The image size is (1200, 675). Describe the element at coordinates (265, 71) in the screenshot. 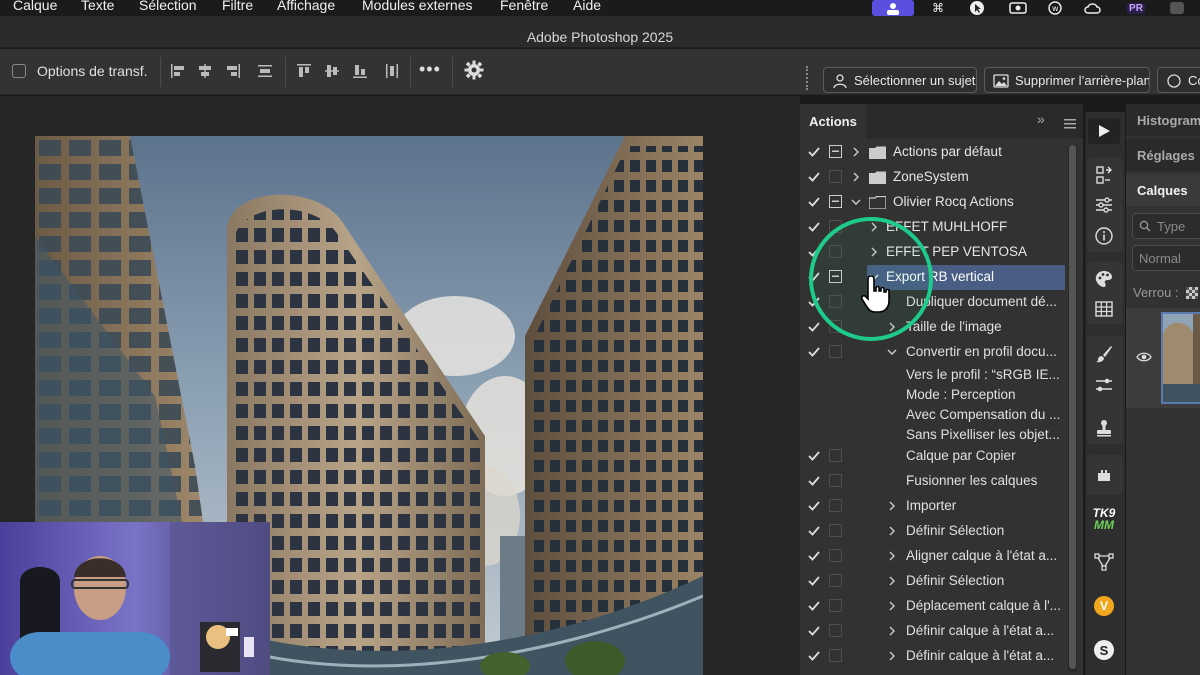

I see `distribute-horizontal-icon` at that location.